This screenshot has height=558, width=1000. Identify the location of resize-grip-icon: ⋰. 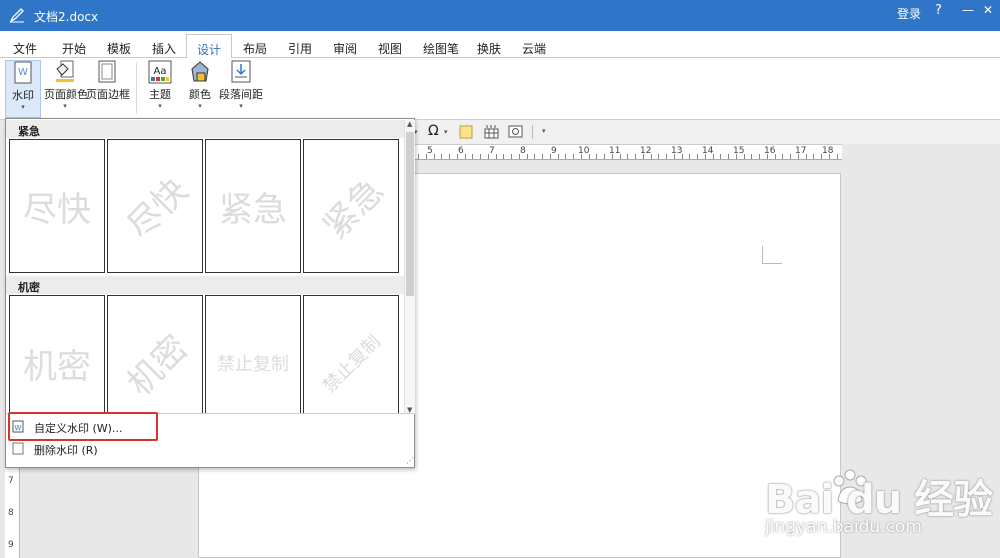
(410, 460).